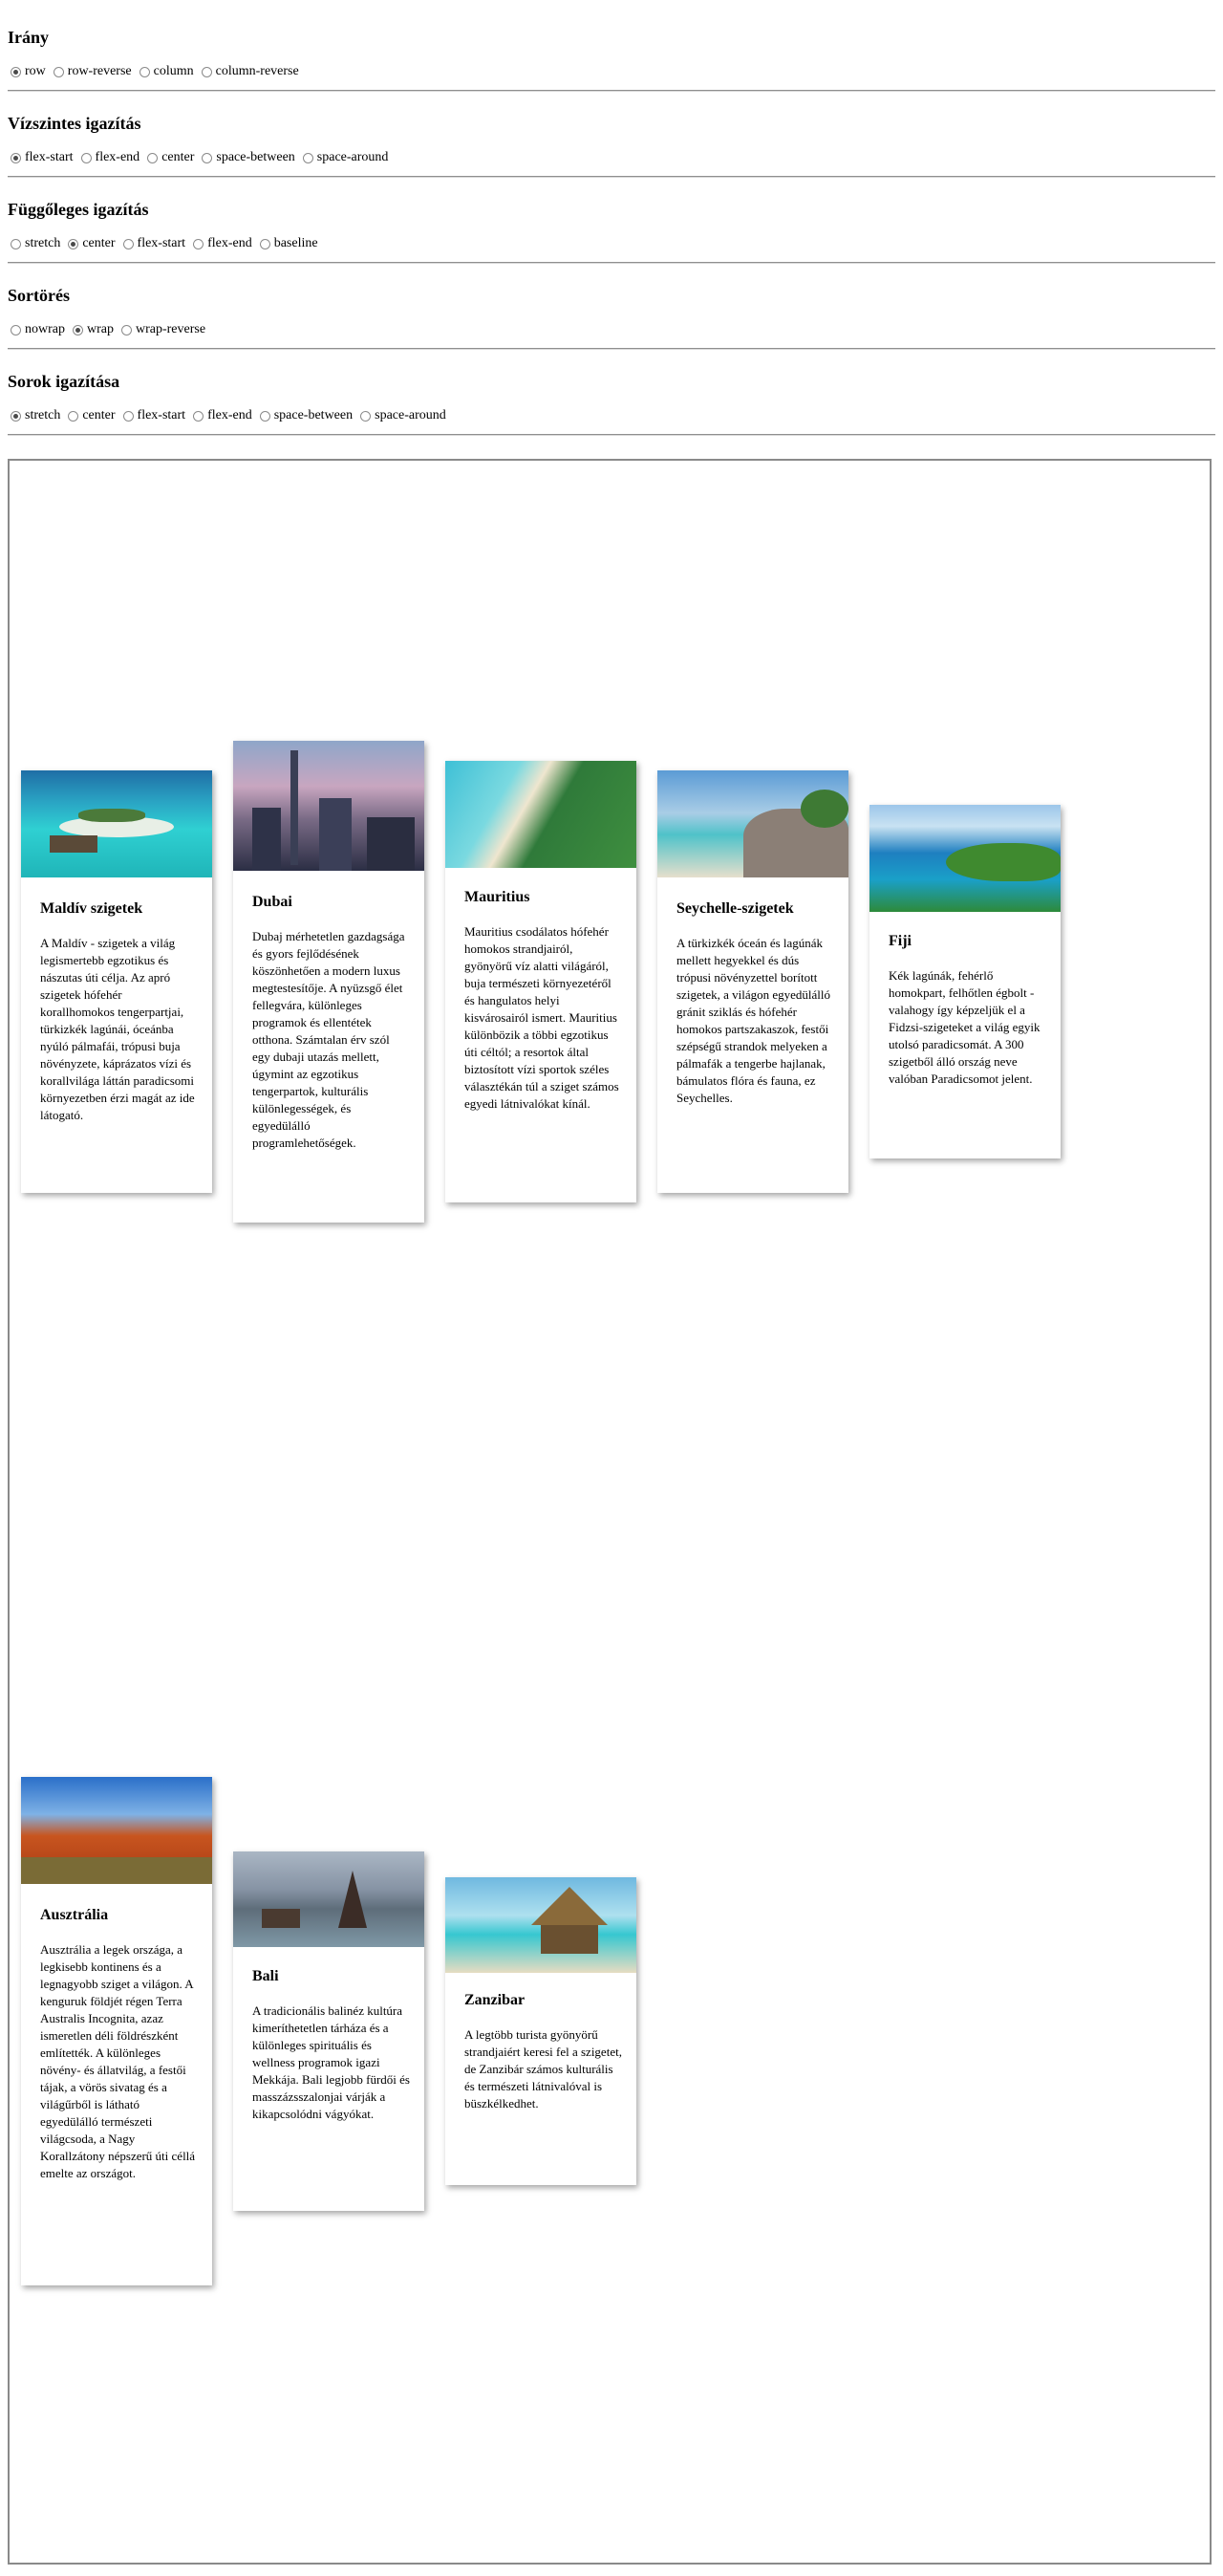 The image size is (1223, 2576). I want to click on card-title: Zanzibar, so click(495, 2000).